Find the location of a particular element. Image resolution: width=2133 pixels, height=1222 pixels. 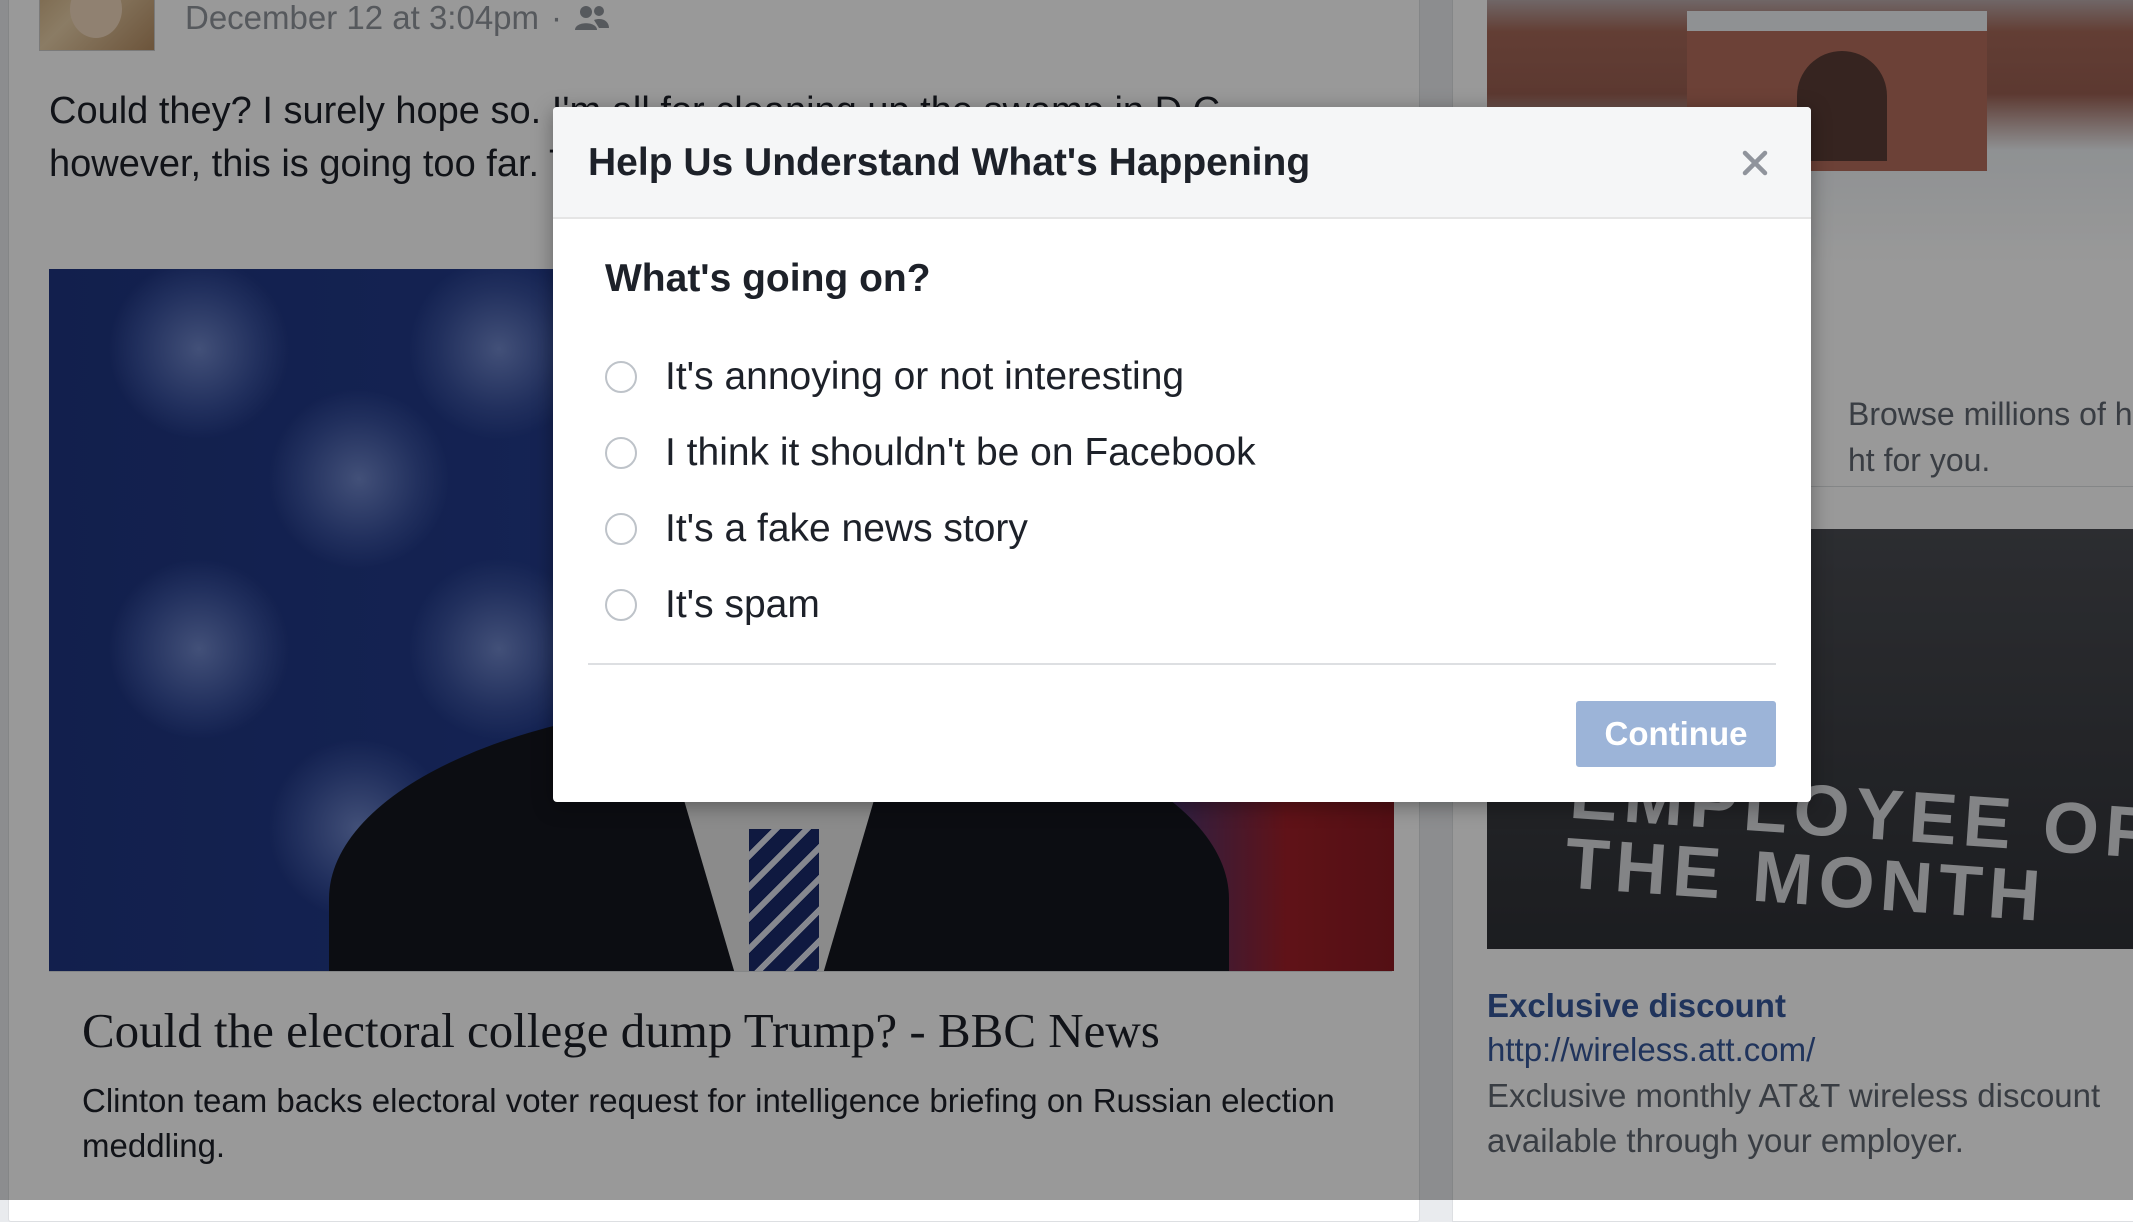

option-label: I think it shouldn't be on Facebook is located at coordinates (960, 453).